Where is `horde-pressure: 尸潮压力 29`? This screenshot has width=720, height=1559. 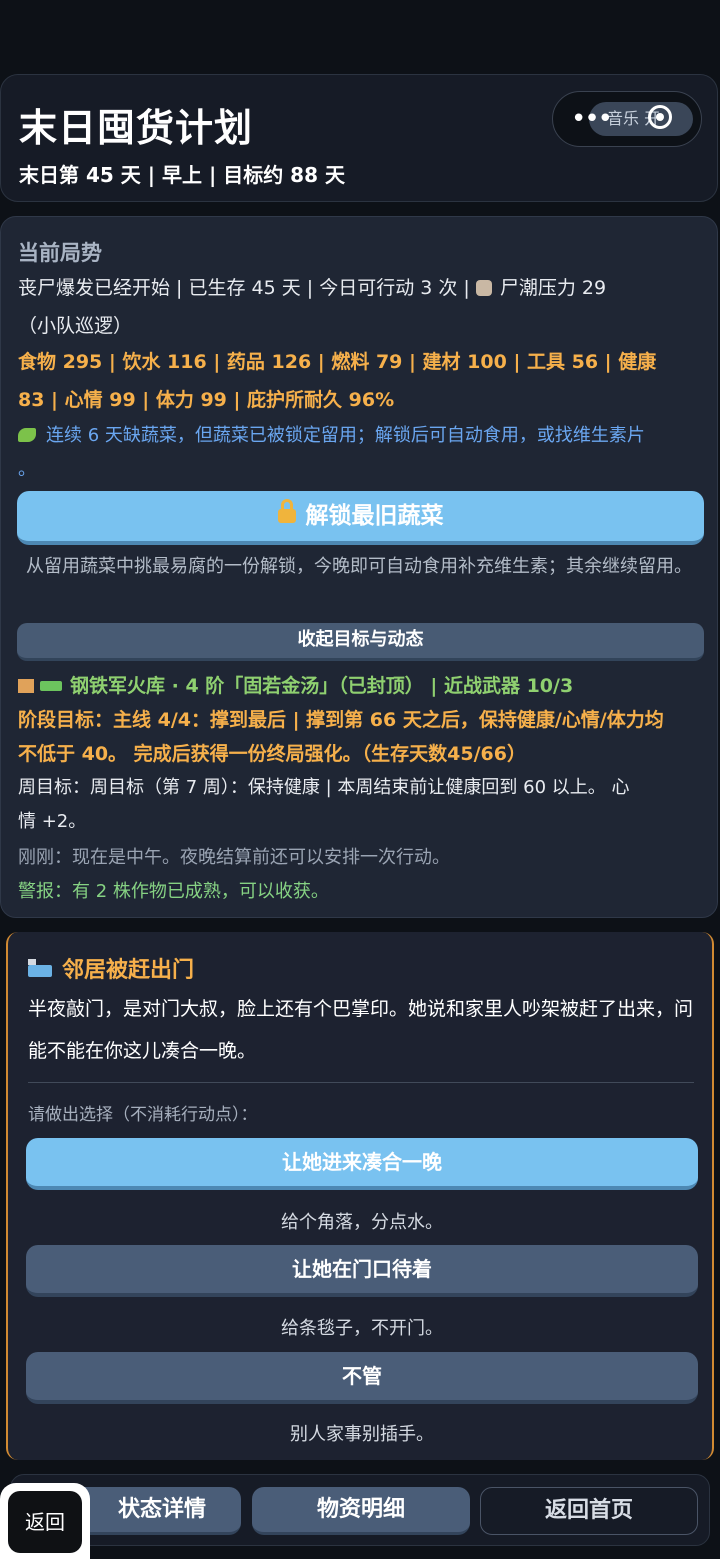
horde-pressure: 尸潮压力 29 is located at coordinates (553, 288).